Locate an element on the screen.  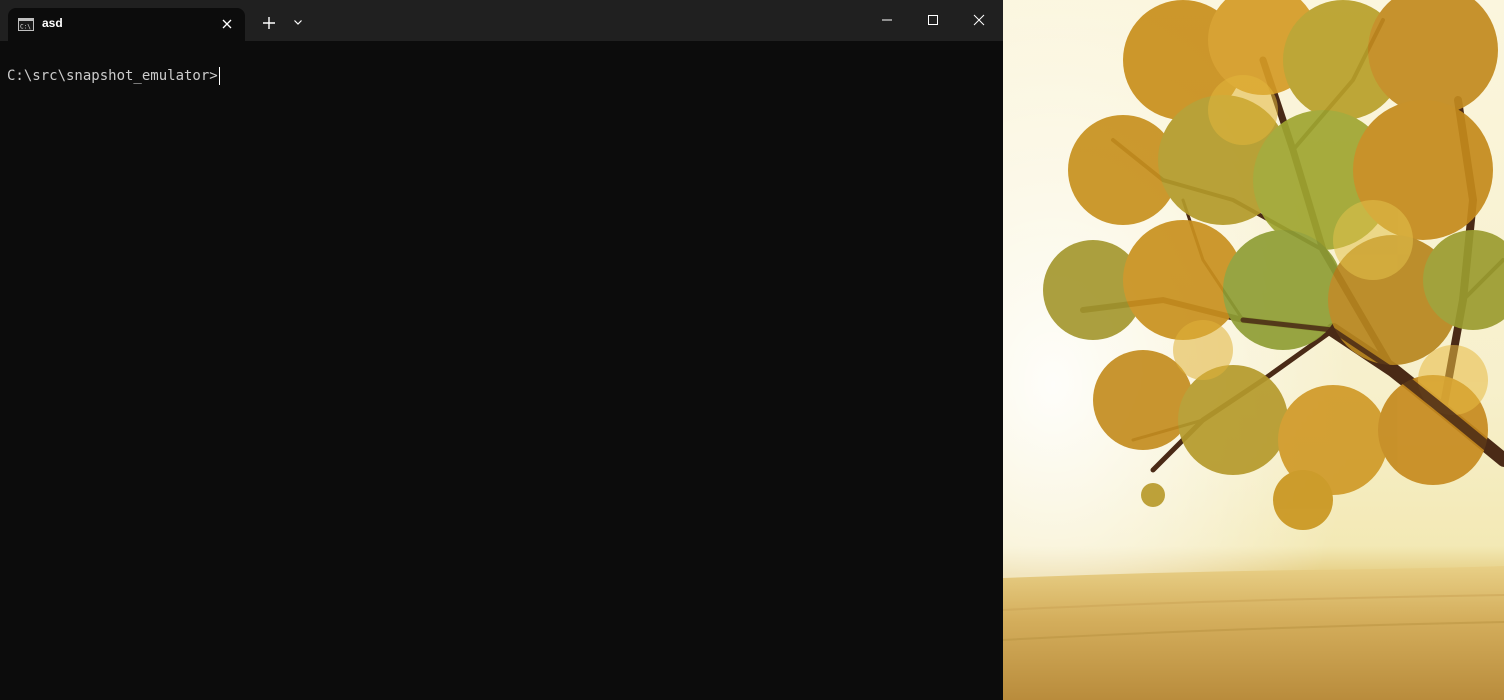
maximize-button is located at coordinates (933, 20).